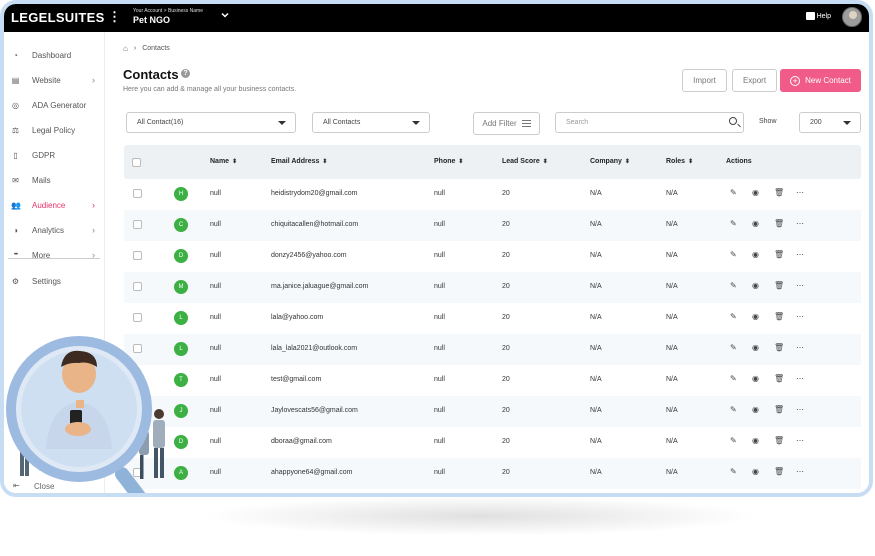 This screenshot has height=556, width=875. What do you see at coordinates (41, 180) in the screenshot?
I see `sidebar-item-label: Mails` at bounding box center [41, 180].